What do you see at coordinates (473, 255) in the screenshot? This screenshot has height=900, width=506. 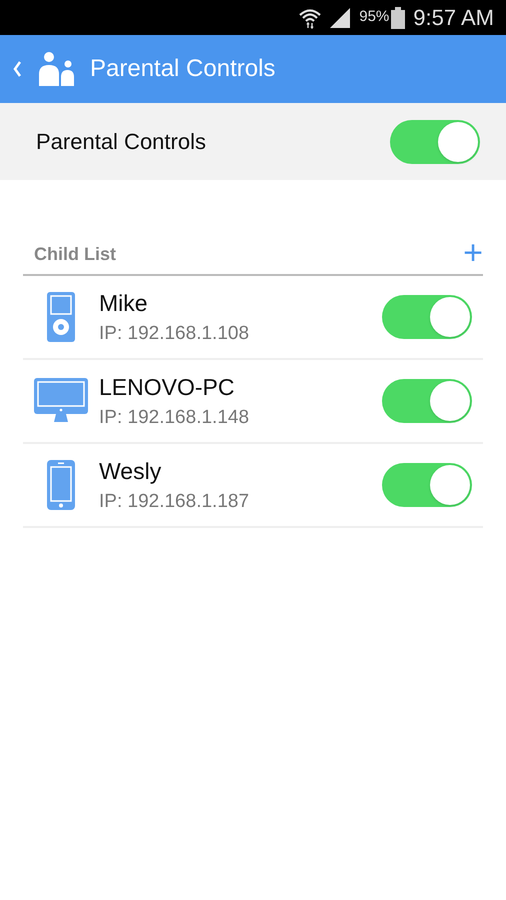 I see `add-button: +` at bounding box center [473, 255].